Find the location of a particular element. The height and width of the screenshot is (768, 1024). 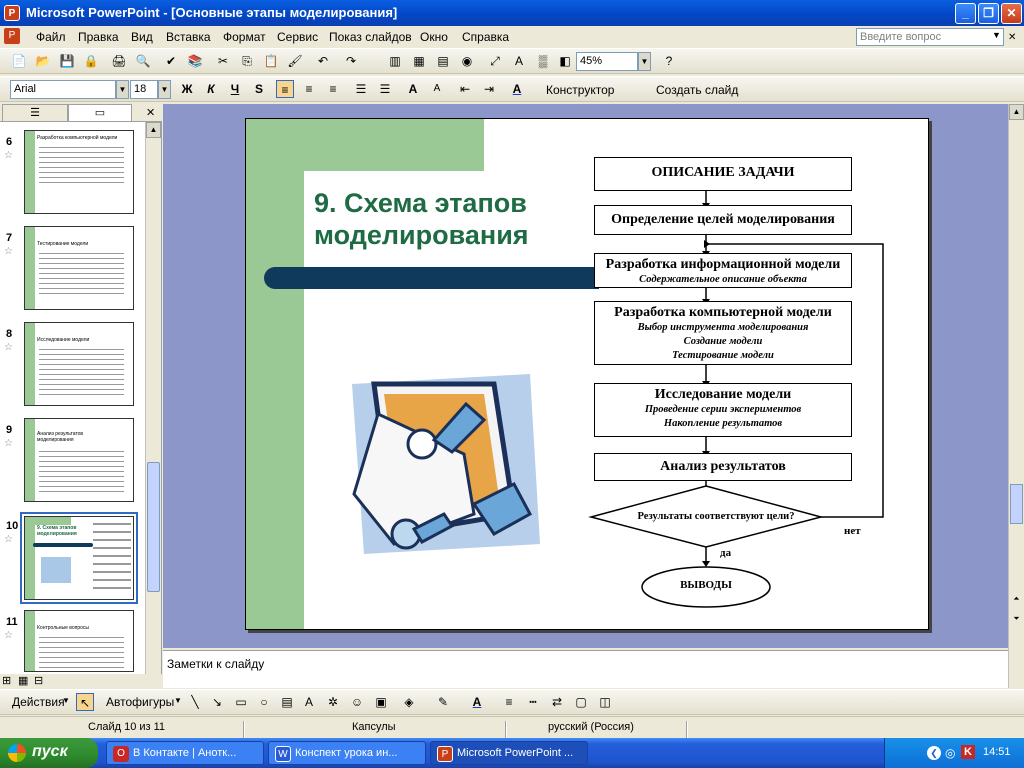

arrow-style-icon: ⇄ is located at coordinates (557, 702).